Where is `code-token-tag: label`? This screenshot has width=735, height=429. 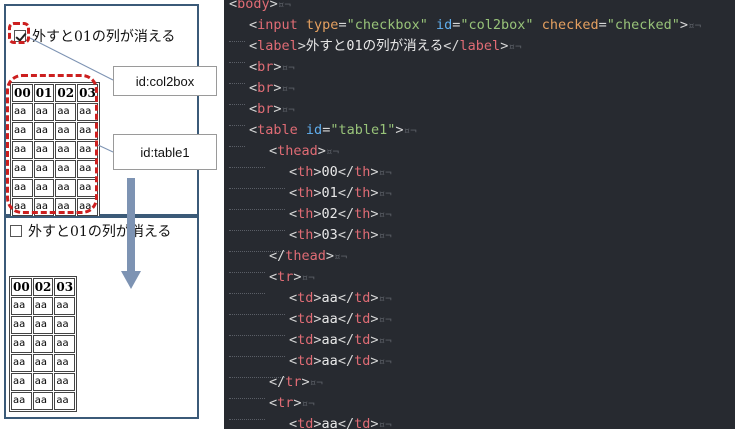
code-token-tag: label is located at coordinates (277, 46).